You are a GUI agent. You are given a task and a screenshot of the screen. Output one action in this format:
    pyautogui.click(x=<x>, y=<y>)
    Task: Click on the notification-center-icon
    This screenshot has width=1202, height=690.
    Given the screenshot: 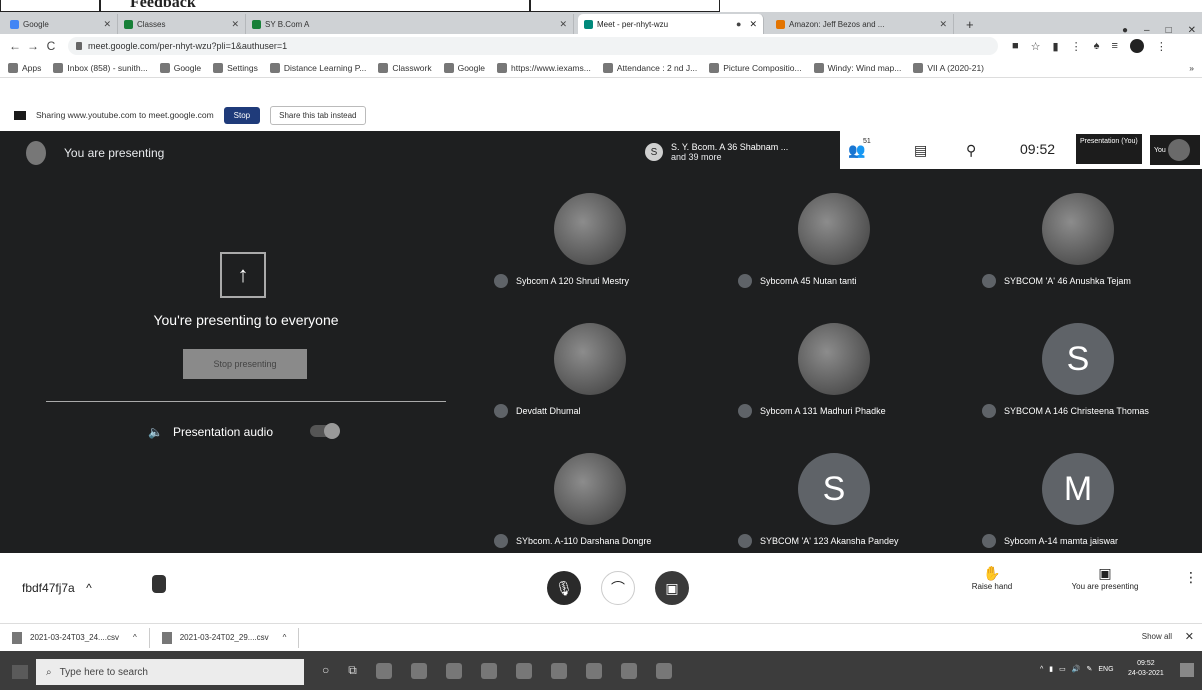 What is the action you would take?
    pyautogui.click(x=1187, y=670)
    